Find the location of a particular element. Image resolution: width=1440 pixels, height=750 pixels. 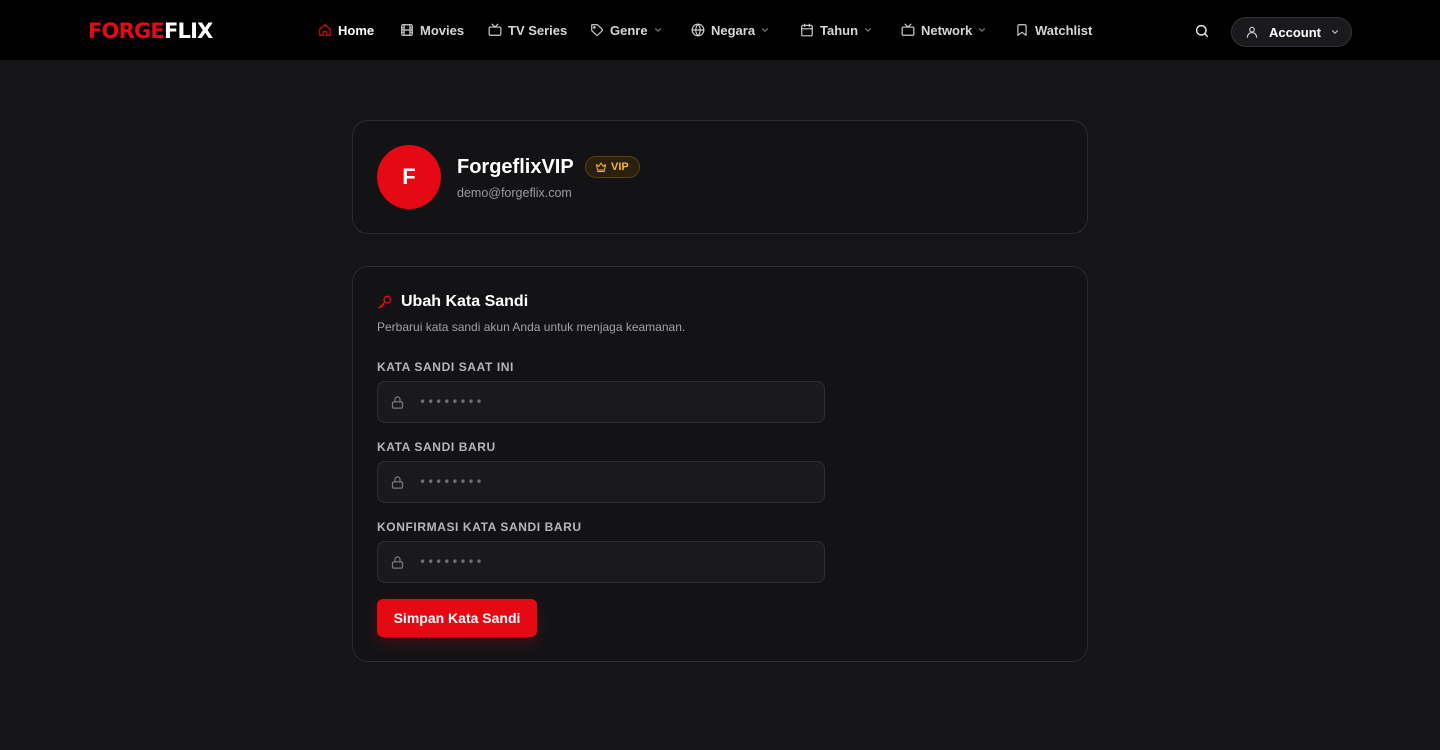

new-password-label: KATA SANDI BARU is located at coordinates (436, 447).